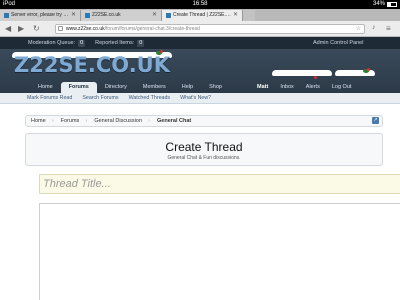 The image size is (400, 300). Describe the element at coordinates (338, 43) in the screenshot. I see `admin-control-panel-link: Admin Control Panel` at that location.